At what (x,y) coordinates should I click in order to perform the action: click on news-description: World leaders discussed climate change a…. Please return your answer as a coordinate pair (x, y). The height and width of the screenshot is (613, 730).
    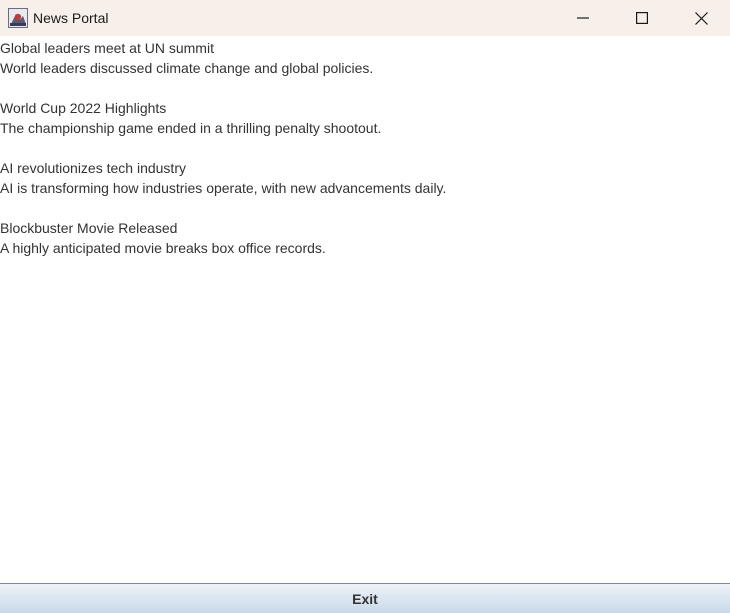
    Looking at the image, I should click on (187, 68).